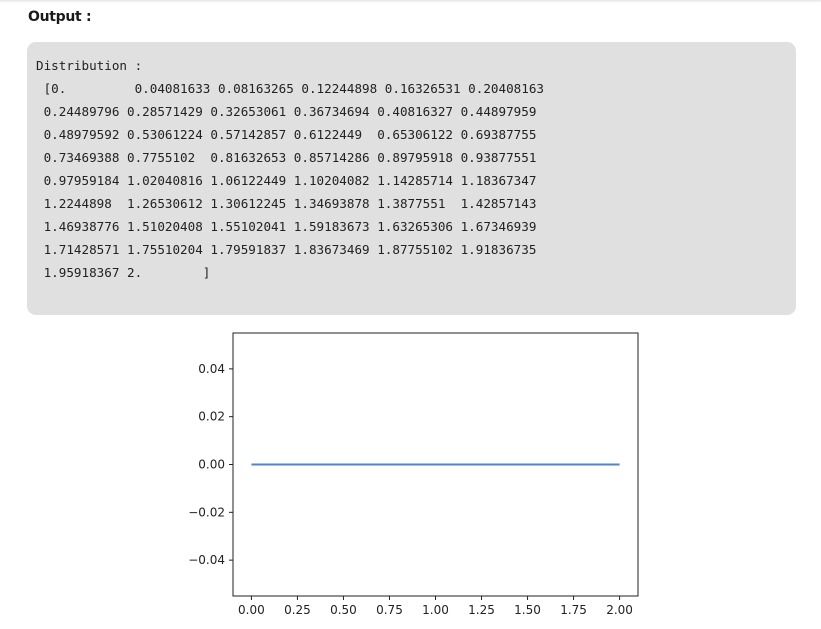 Image resolution: width=821 pixels, height=629 pixels. I want to click on x-tick-label: 1.50, so click(527, 610).